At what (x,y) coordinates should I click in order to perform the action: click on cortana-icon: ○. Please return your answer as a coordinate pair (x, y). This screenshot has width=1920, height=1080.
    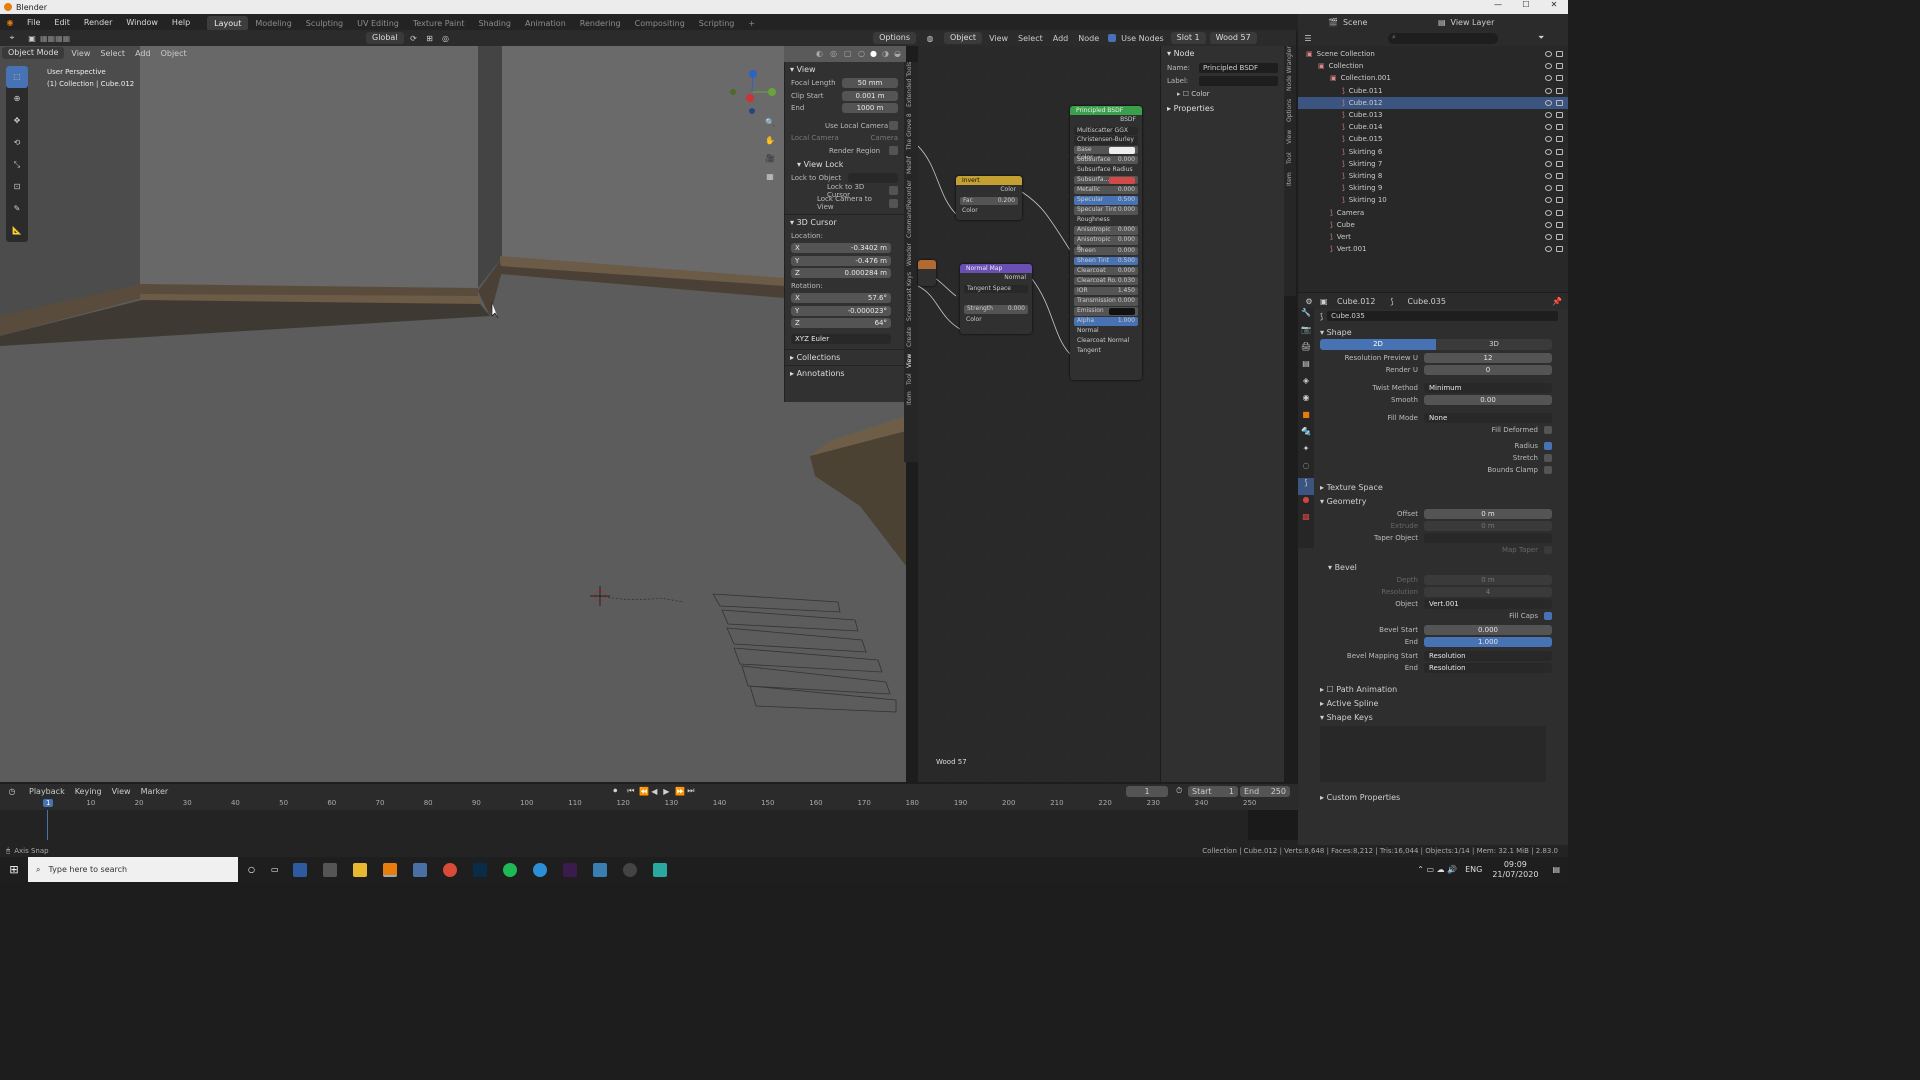
    Looking at the image, I should click on (251, 869).